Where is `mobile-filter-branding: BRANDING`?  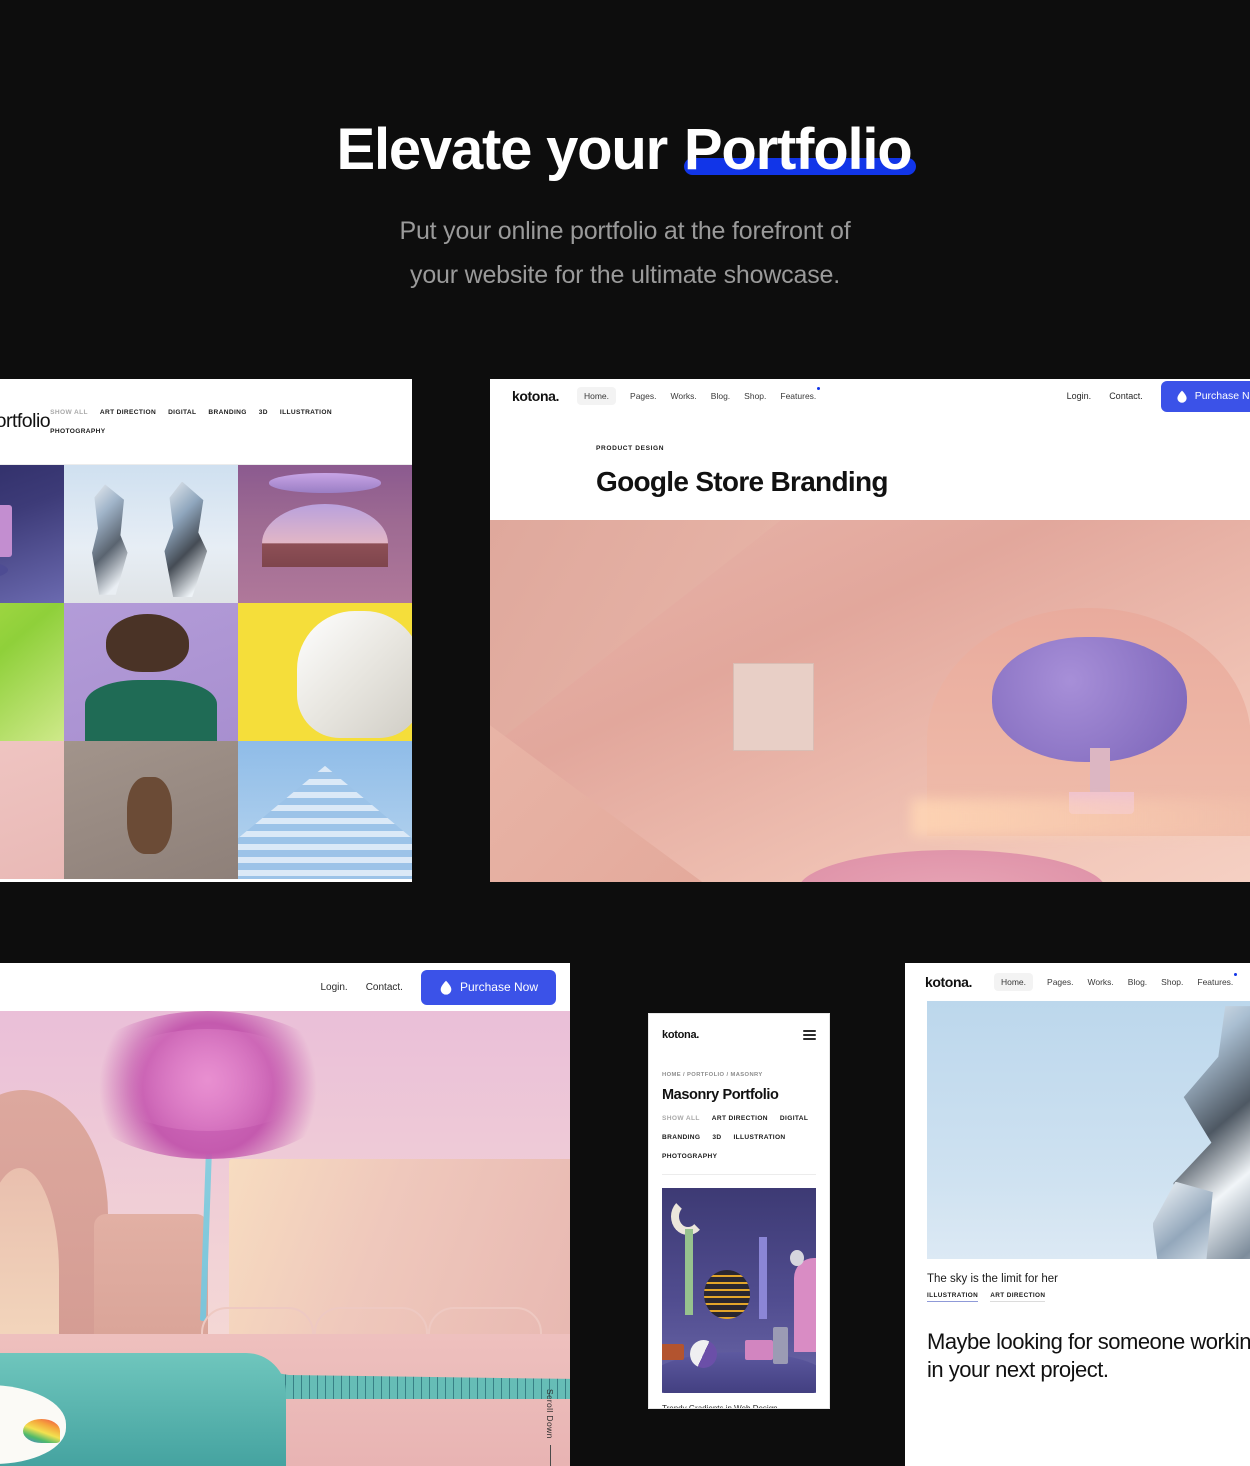
mobile-filter-branding: BRANDING is located at coordinates (681, 1137).